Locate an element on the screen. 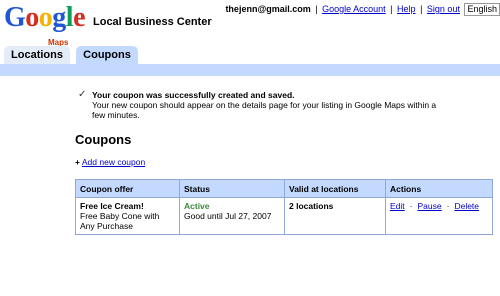  sign-out-link: Sign out is located at coordinates (443, 9).